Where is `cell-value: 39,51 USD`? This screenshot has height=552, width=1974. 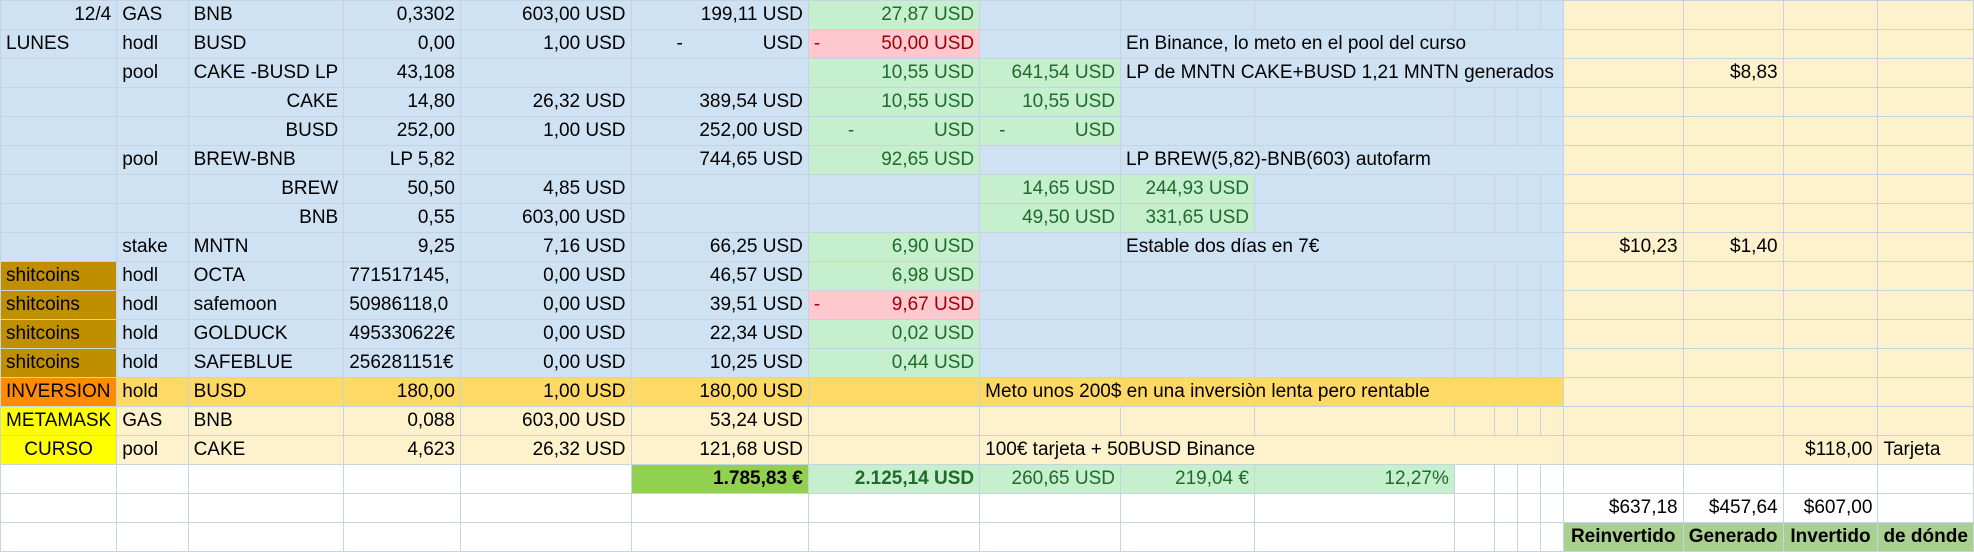
cell-value: 39,51 USD is located at coordinates (719, 305).